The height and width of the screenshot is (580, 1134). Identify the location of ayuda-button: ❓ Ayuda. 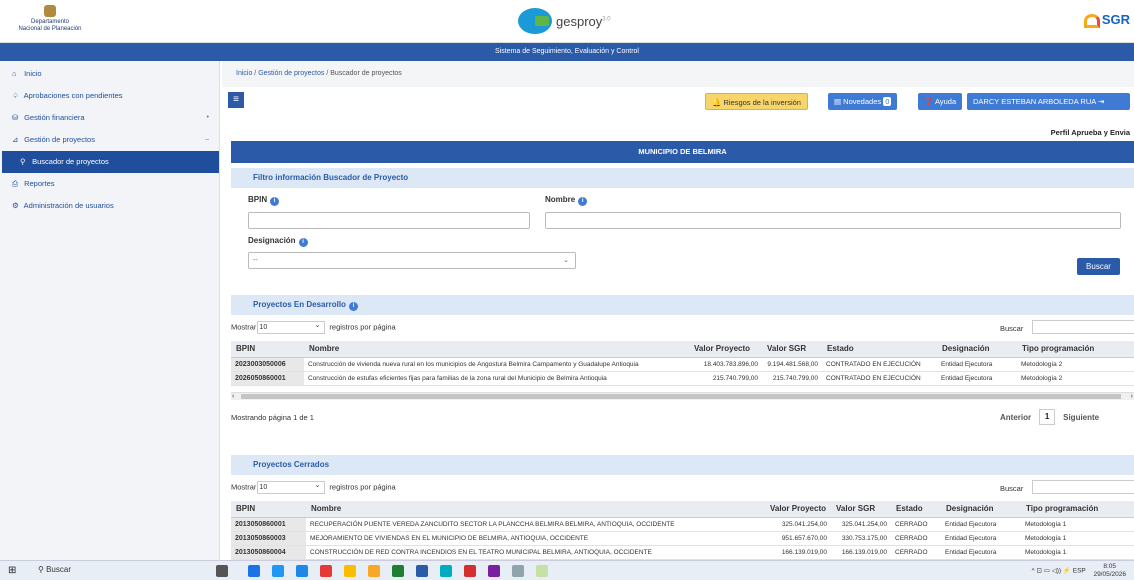
(940, 101).